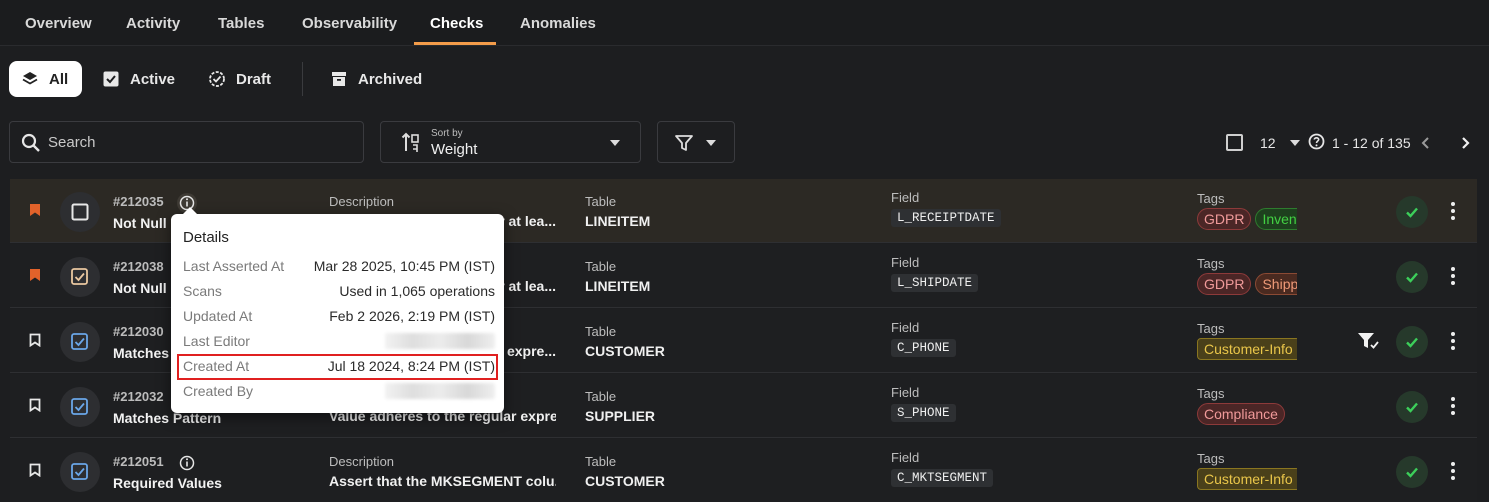 Image resolution: width=1489 pixels, height=502 pixels. What do you see at coordinates (510, 142) in the screenshot?
I see `sort-by-select: Sort by Weight` at bounding box center [510, 142].